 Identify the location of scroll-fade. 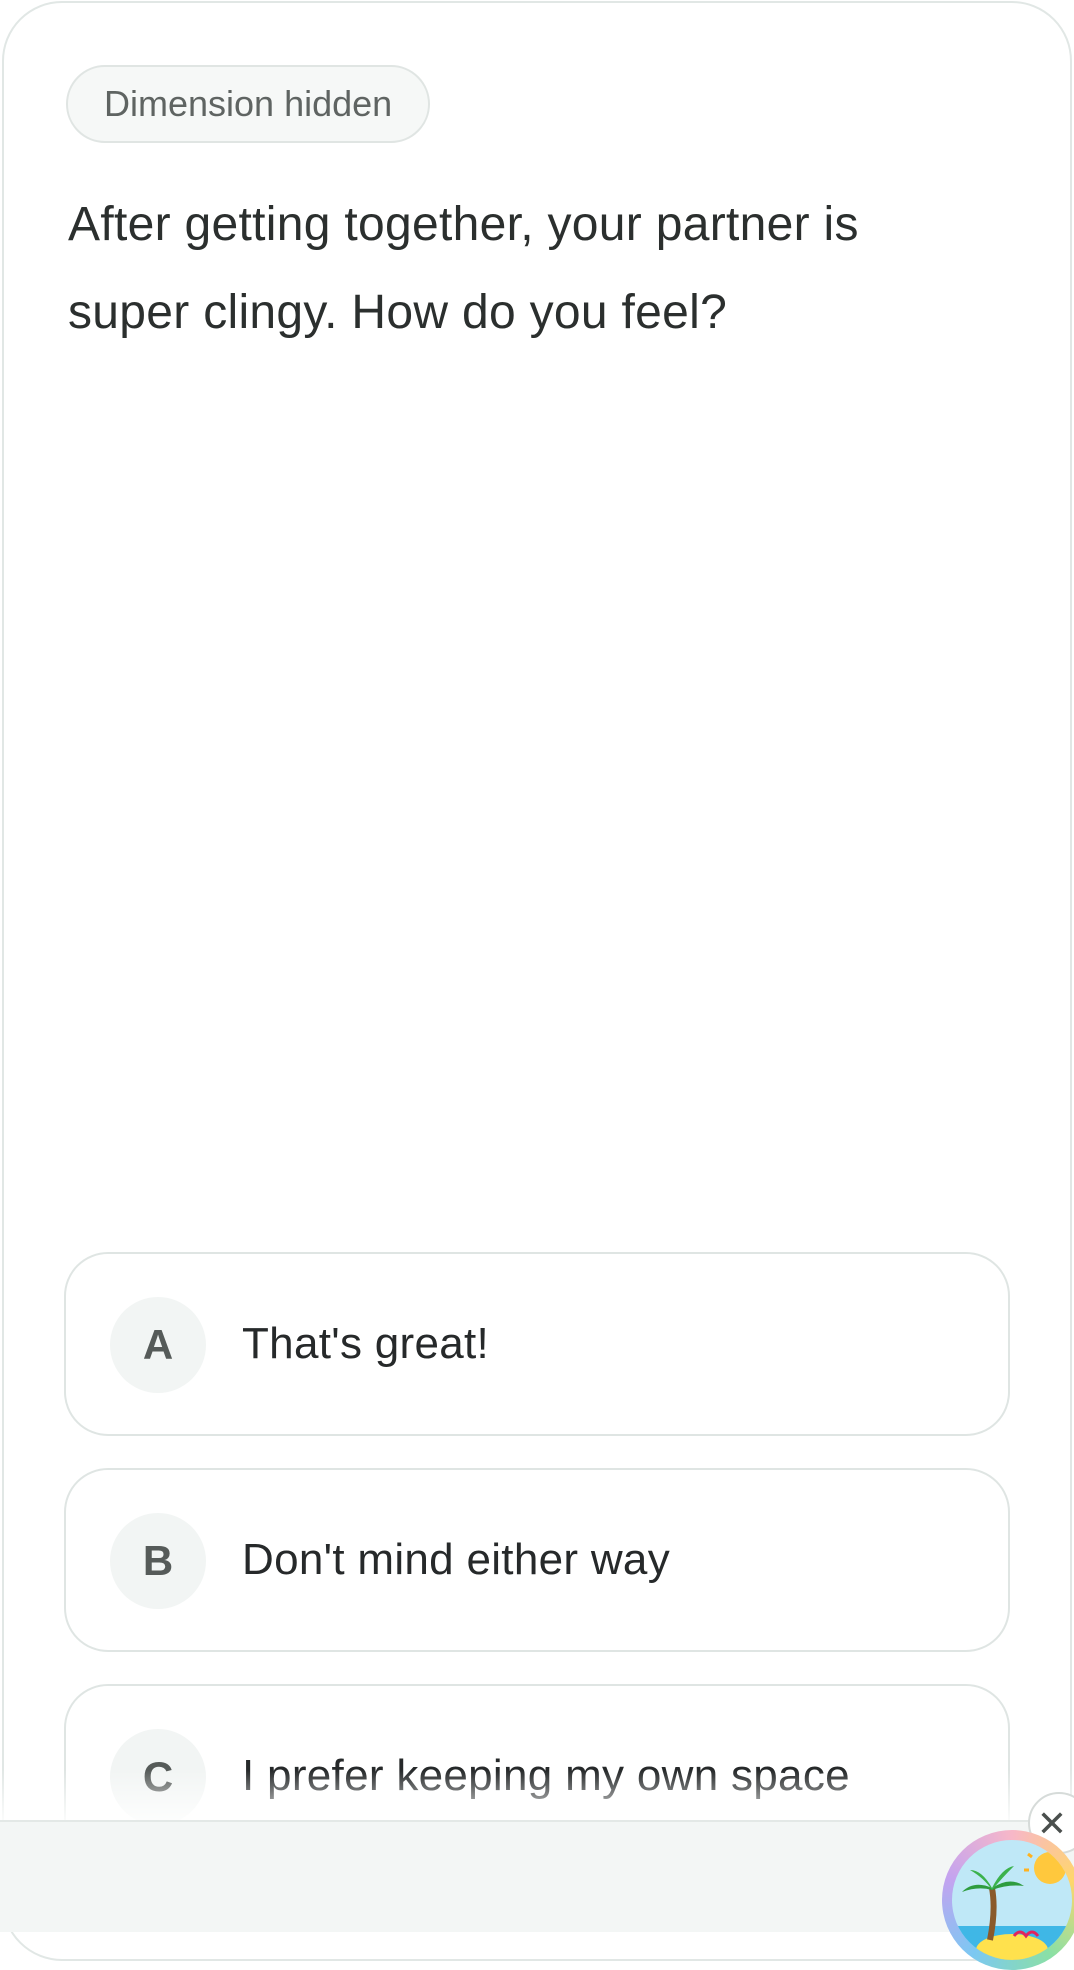
(537, 1795).